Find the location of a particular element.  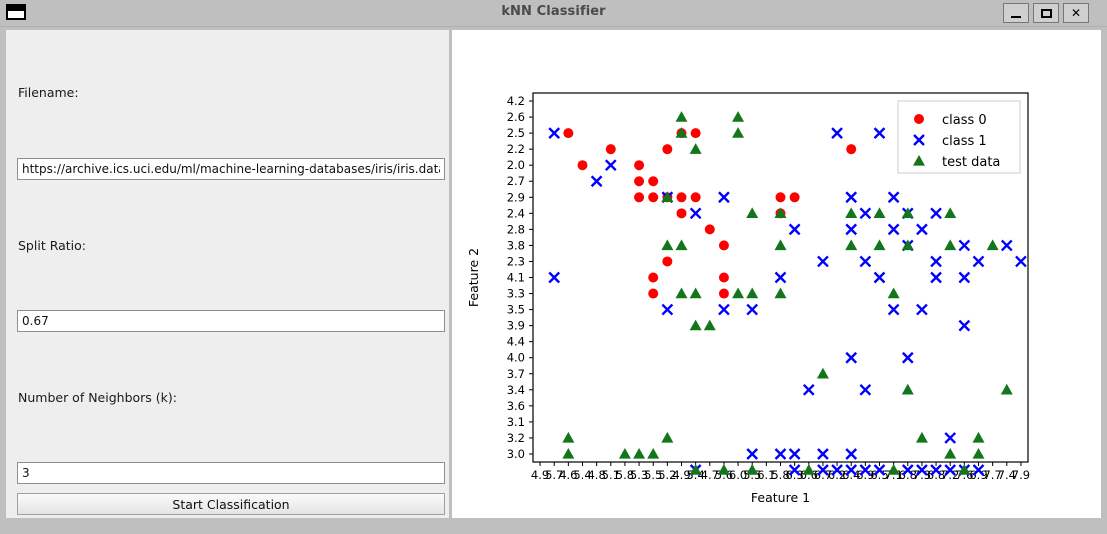

y-tick-label: 2.2 is located at coordinates (516, 149).